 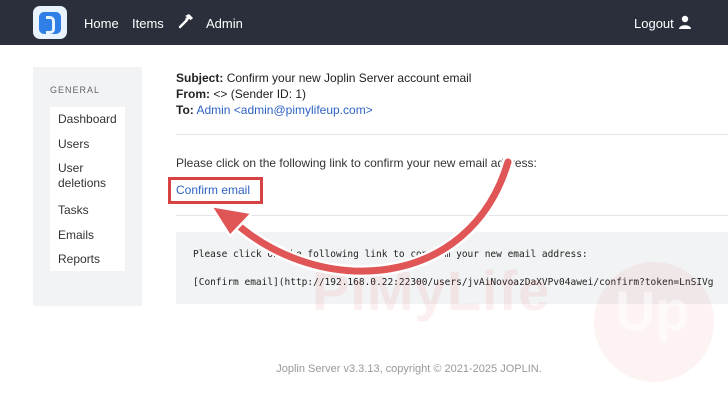 I want to click on watermark-text: PiMyLife, so click(x=431, y=290).